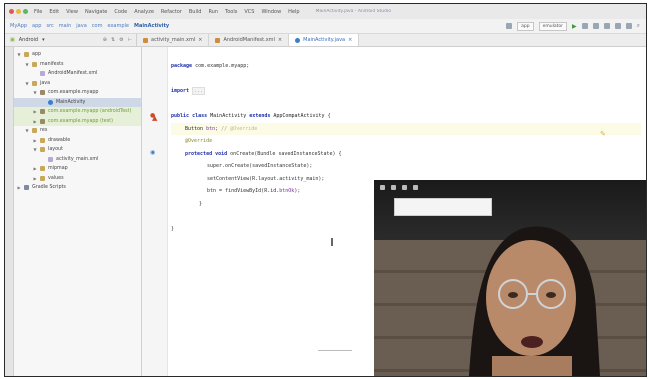 This screenshot has width=649, height=379. I want to click on hide-panel-icon: ⊢, so click(130, 40).